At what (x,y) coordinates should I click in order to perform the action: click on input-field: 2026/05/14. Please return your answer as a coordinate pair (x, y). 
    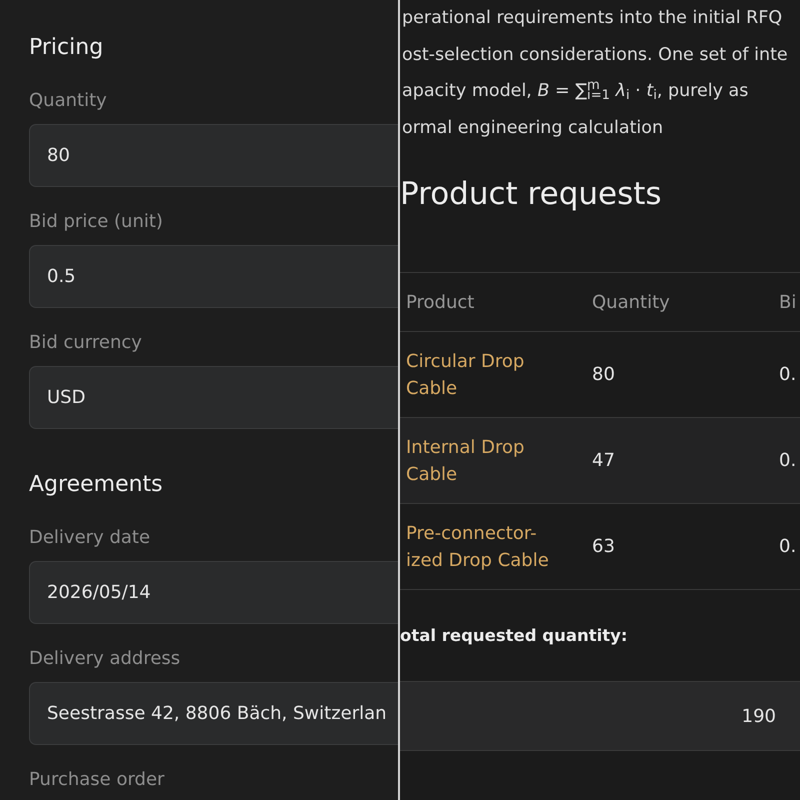
    Looking at the image, I should click on (213, 592).